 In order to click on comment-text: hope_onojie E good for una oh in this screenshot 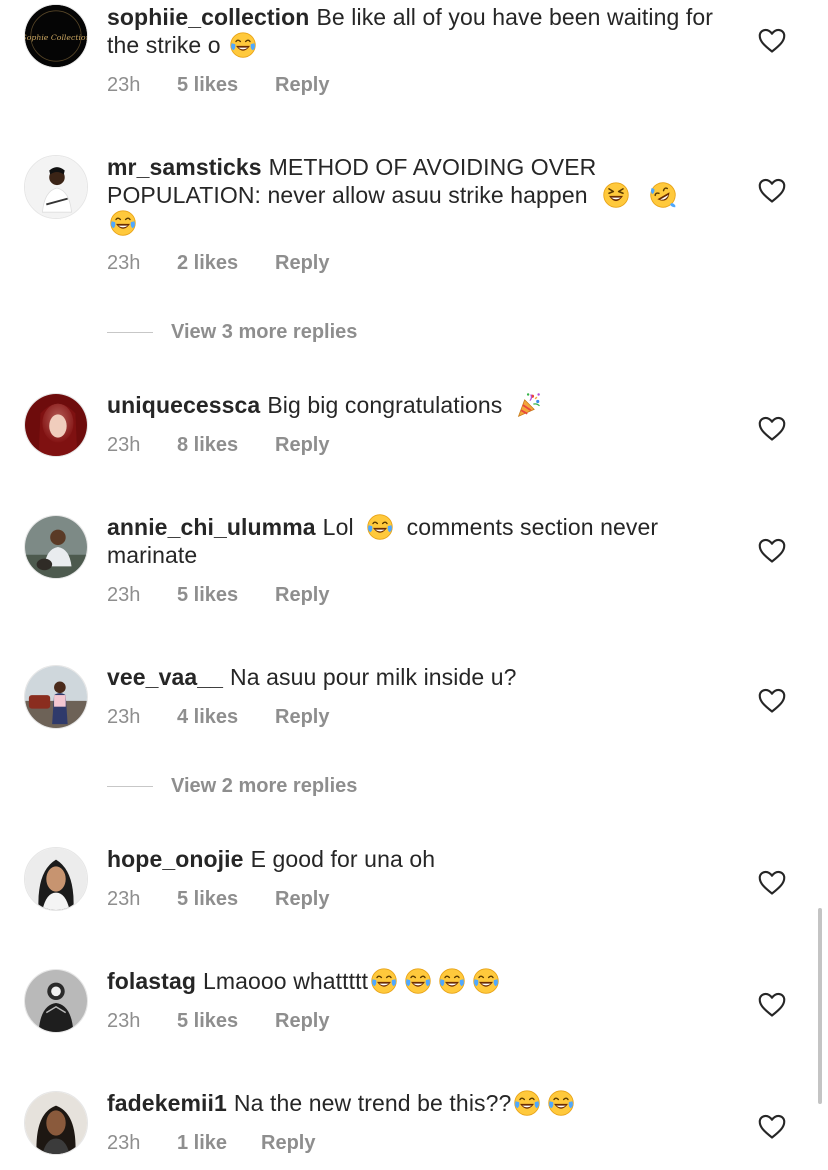, I will do `click(412, 859)`.